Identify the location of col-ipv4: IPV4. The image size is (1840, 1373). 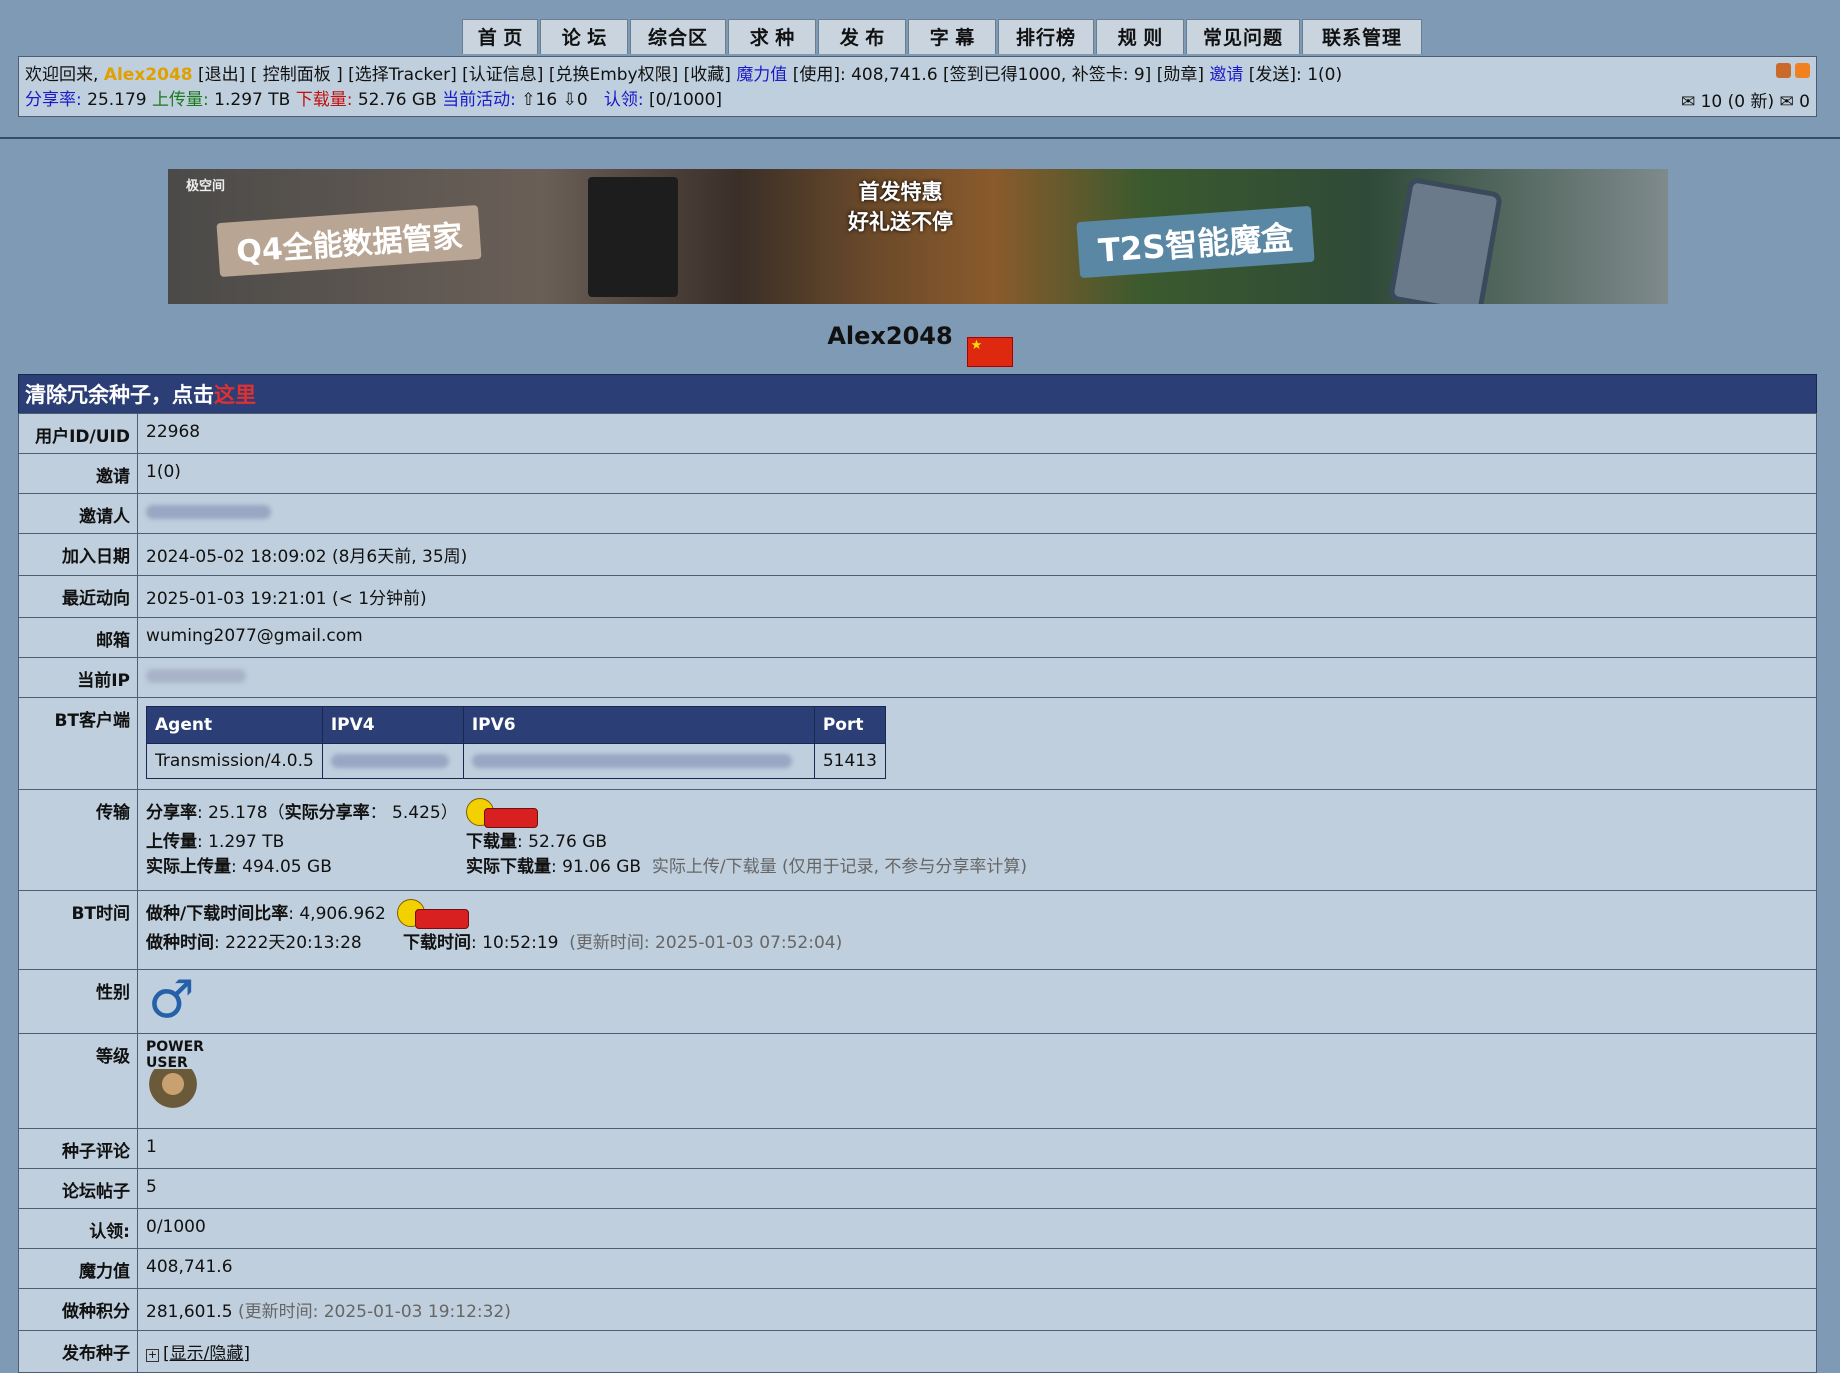
(392, 725).